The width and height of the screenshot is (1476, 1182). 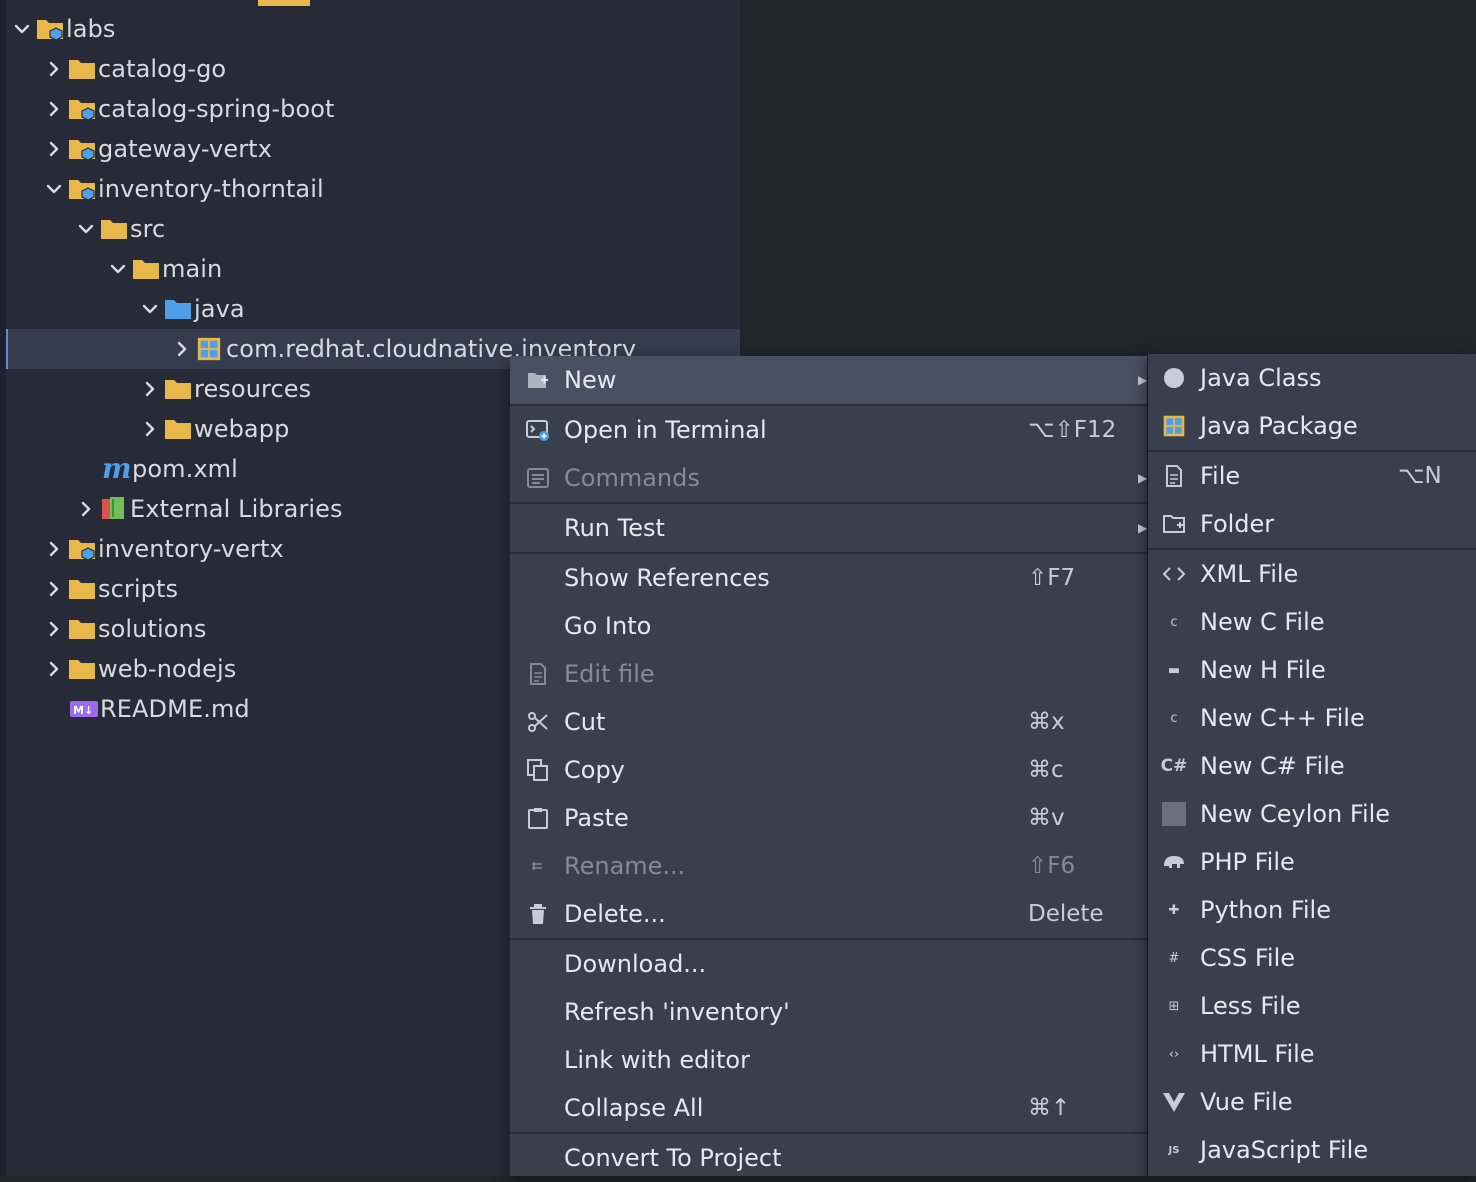 What do you see at coordinates (828, 866) in the screenshot?
I see `menu-item-rename: Rename... ⇧F6` at bounding box center [828, 866].